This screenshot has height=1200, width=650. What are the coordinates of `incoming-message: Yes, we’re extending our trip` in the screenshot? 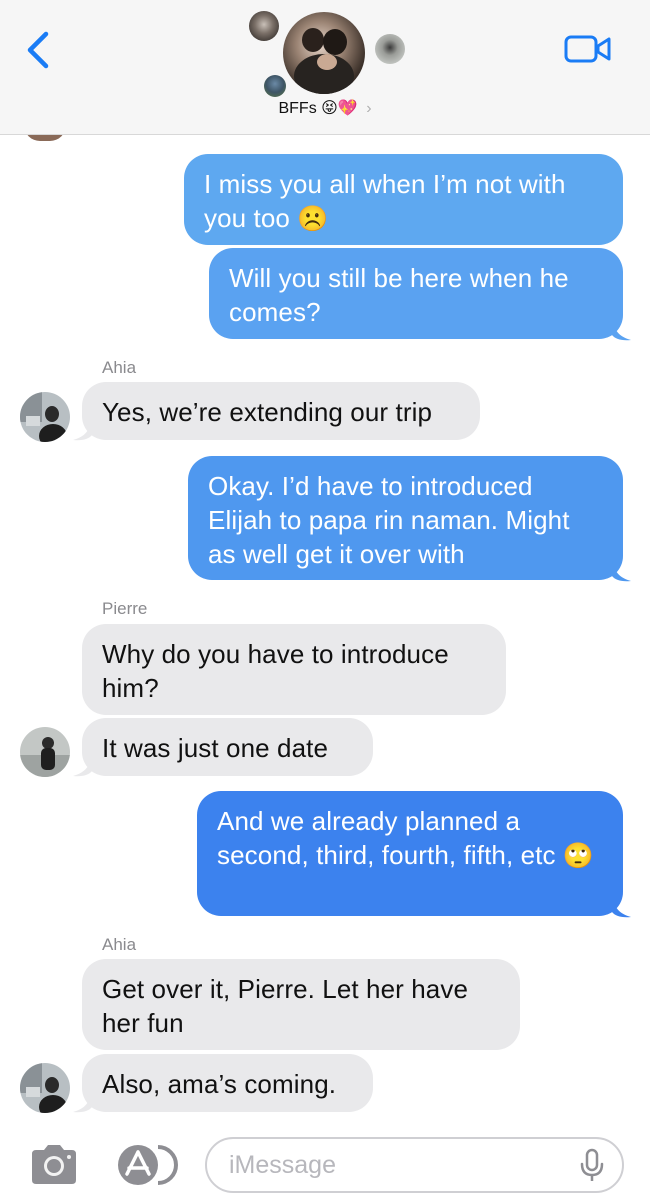 It's located at (281, 411).